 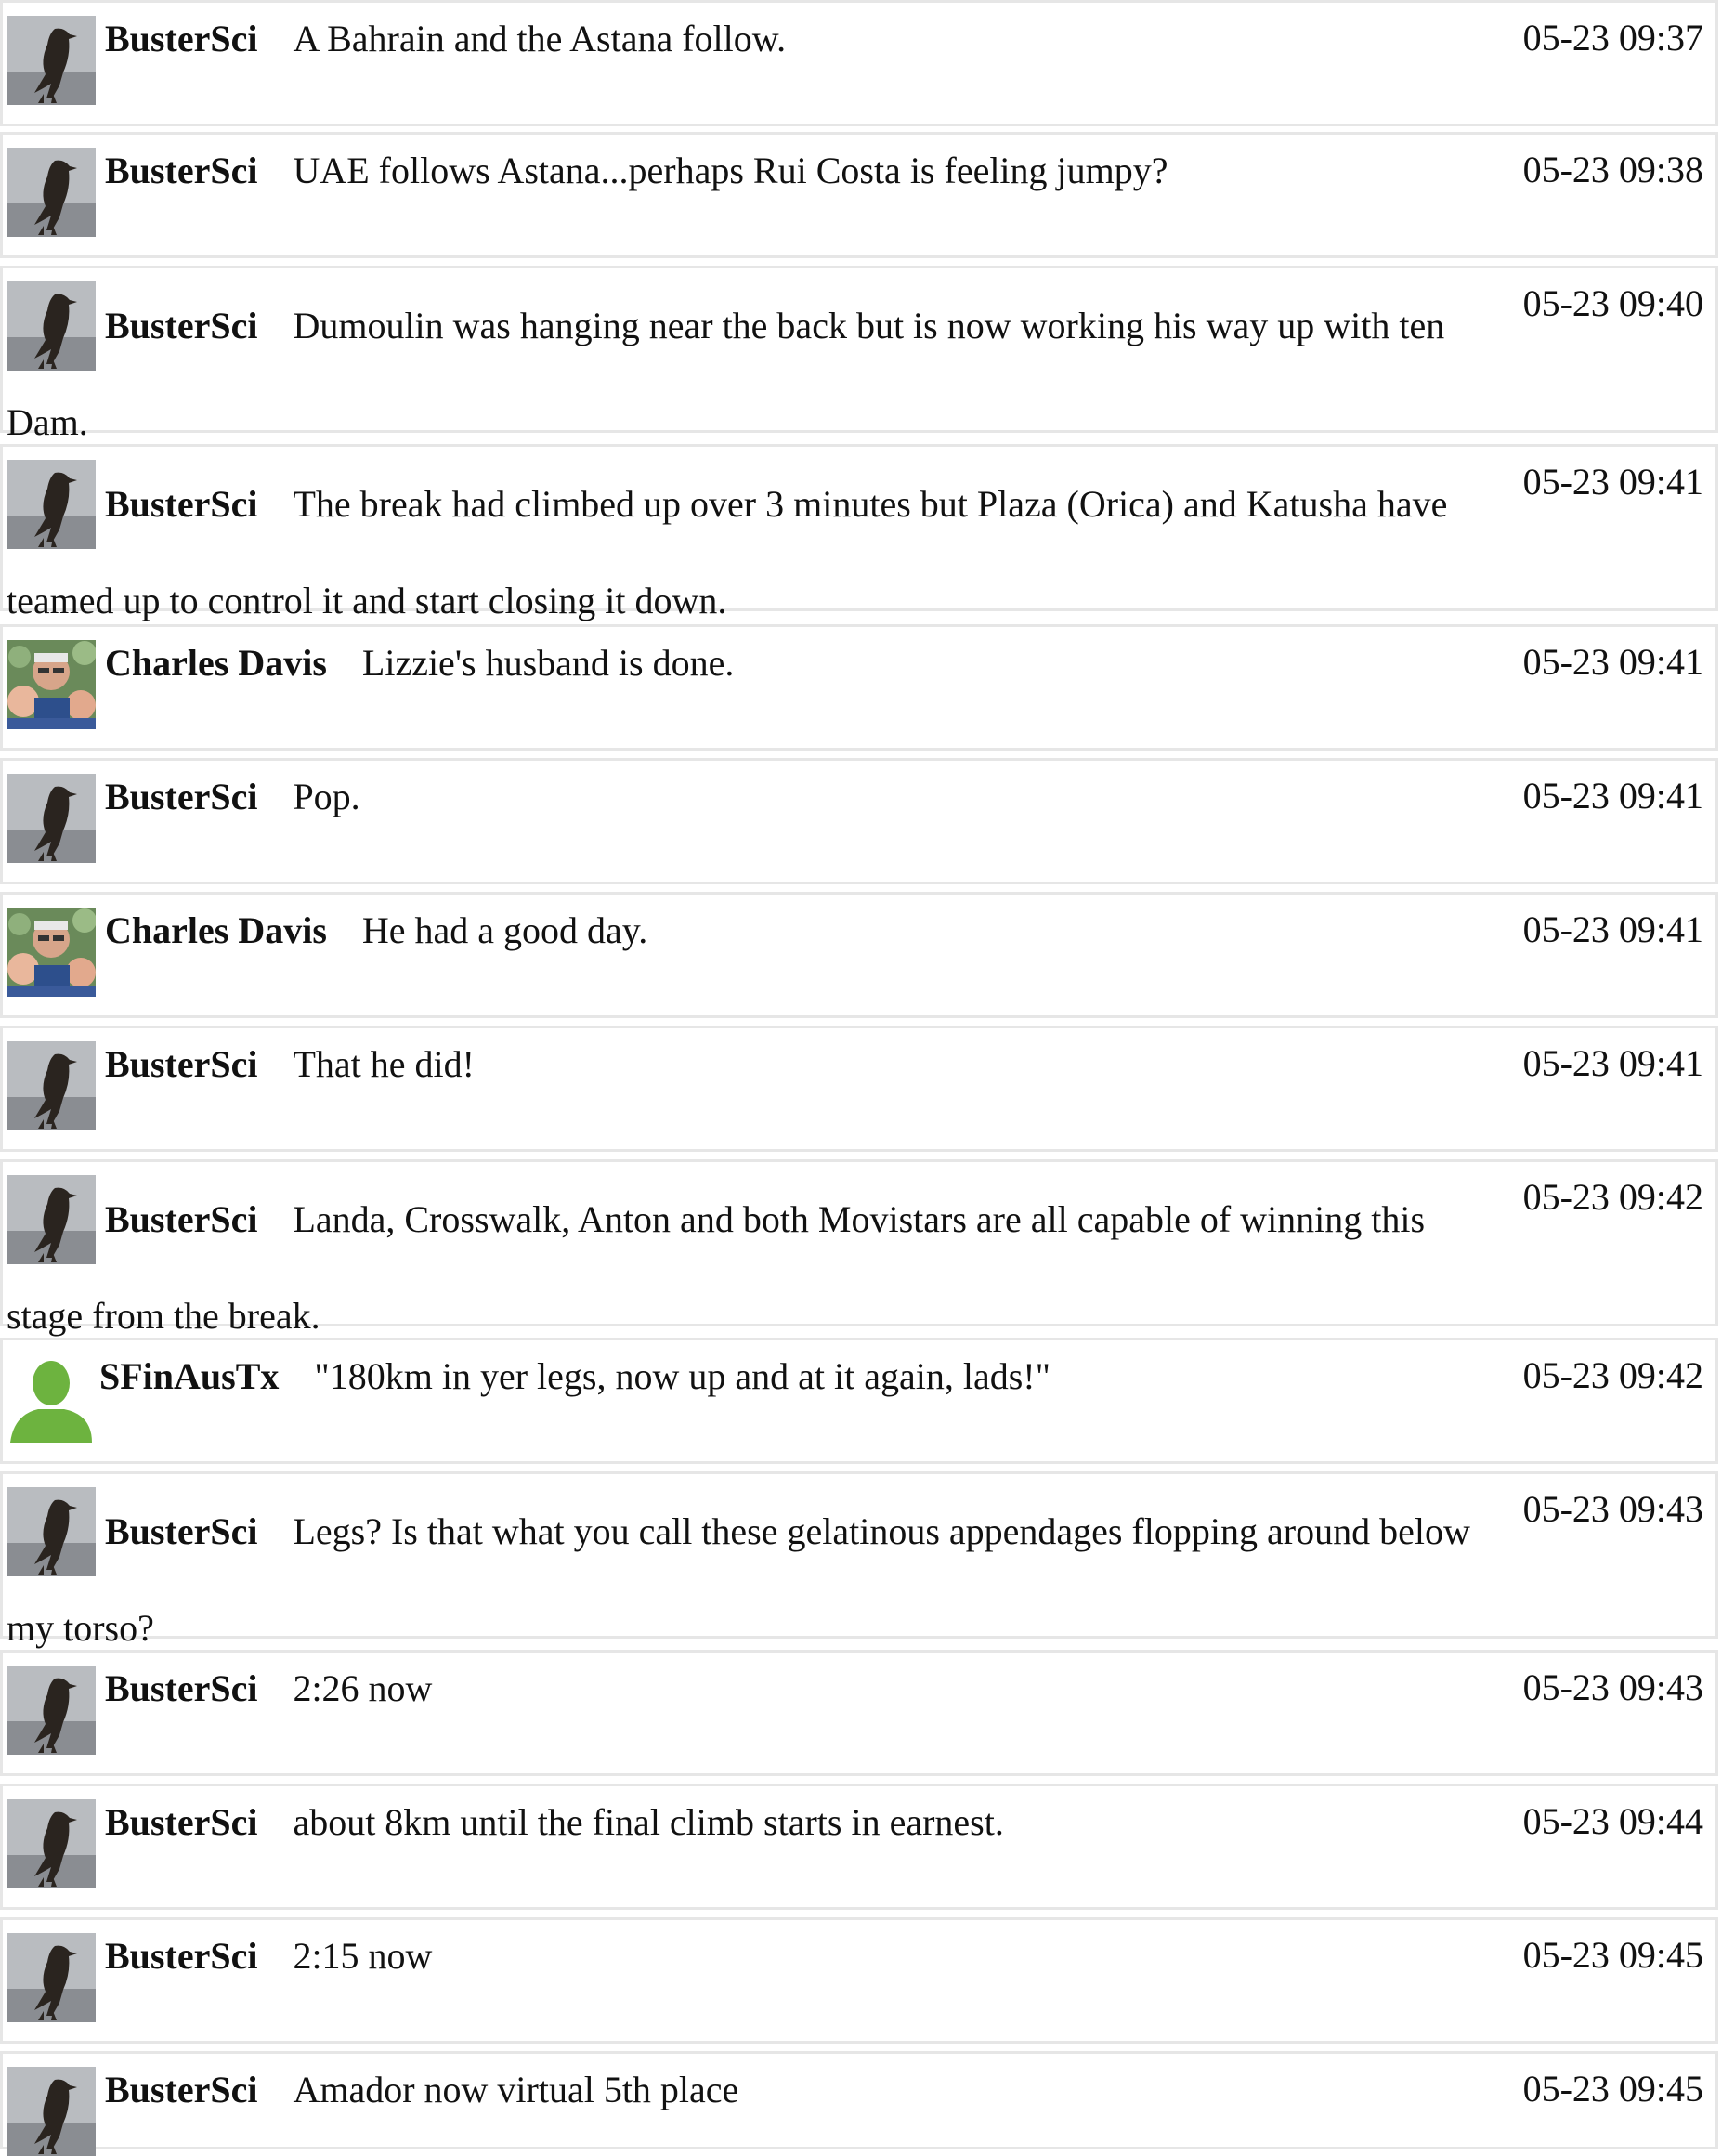 I want to click on message-text: A Bahrain and the Astana follow., so click(x=540, y=38).